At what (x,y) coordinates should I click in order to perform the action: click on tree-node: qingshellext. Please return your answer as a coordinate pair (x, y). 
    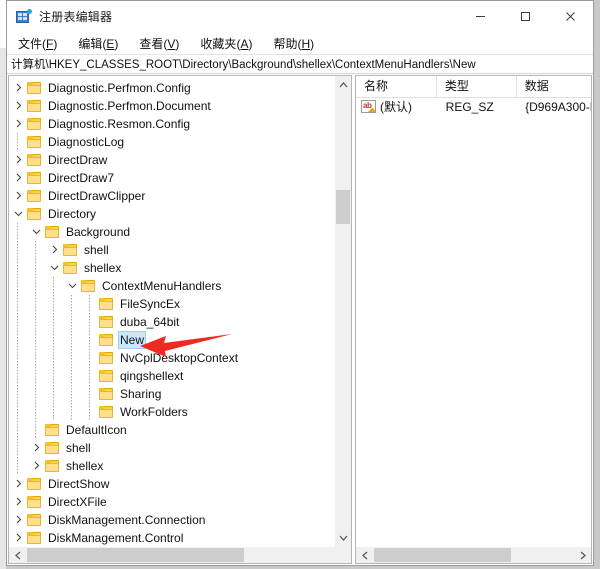
    Looking at the image, I should click on (171, 376).